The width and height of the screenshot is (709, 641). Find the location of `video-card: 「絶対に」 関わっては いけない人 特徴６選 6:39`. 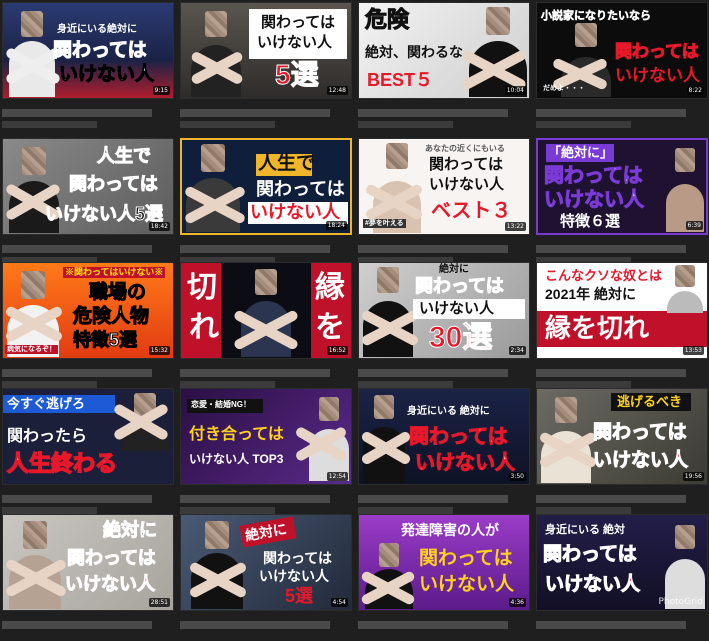

video-card: 「絶対に」 関わっては いけない人 特徴６選 6:39 is located at coordinates (622, 201).